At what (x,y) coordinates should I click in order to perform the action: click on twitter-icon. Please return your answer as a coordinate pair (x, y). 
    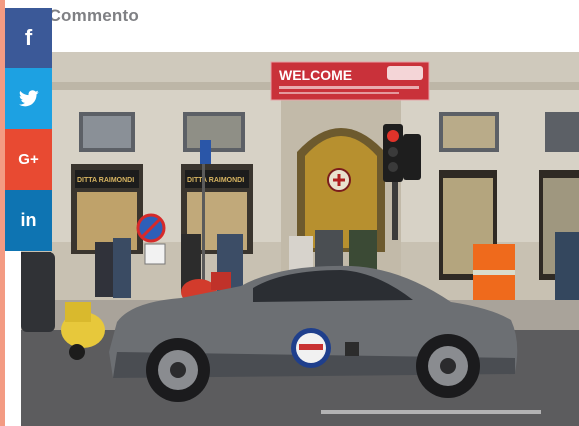
    Looking at the image, I should click on (28, 98).